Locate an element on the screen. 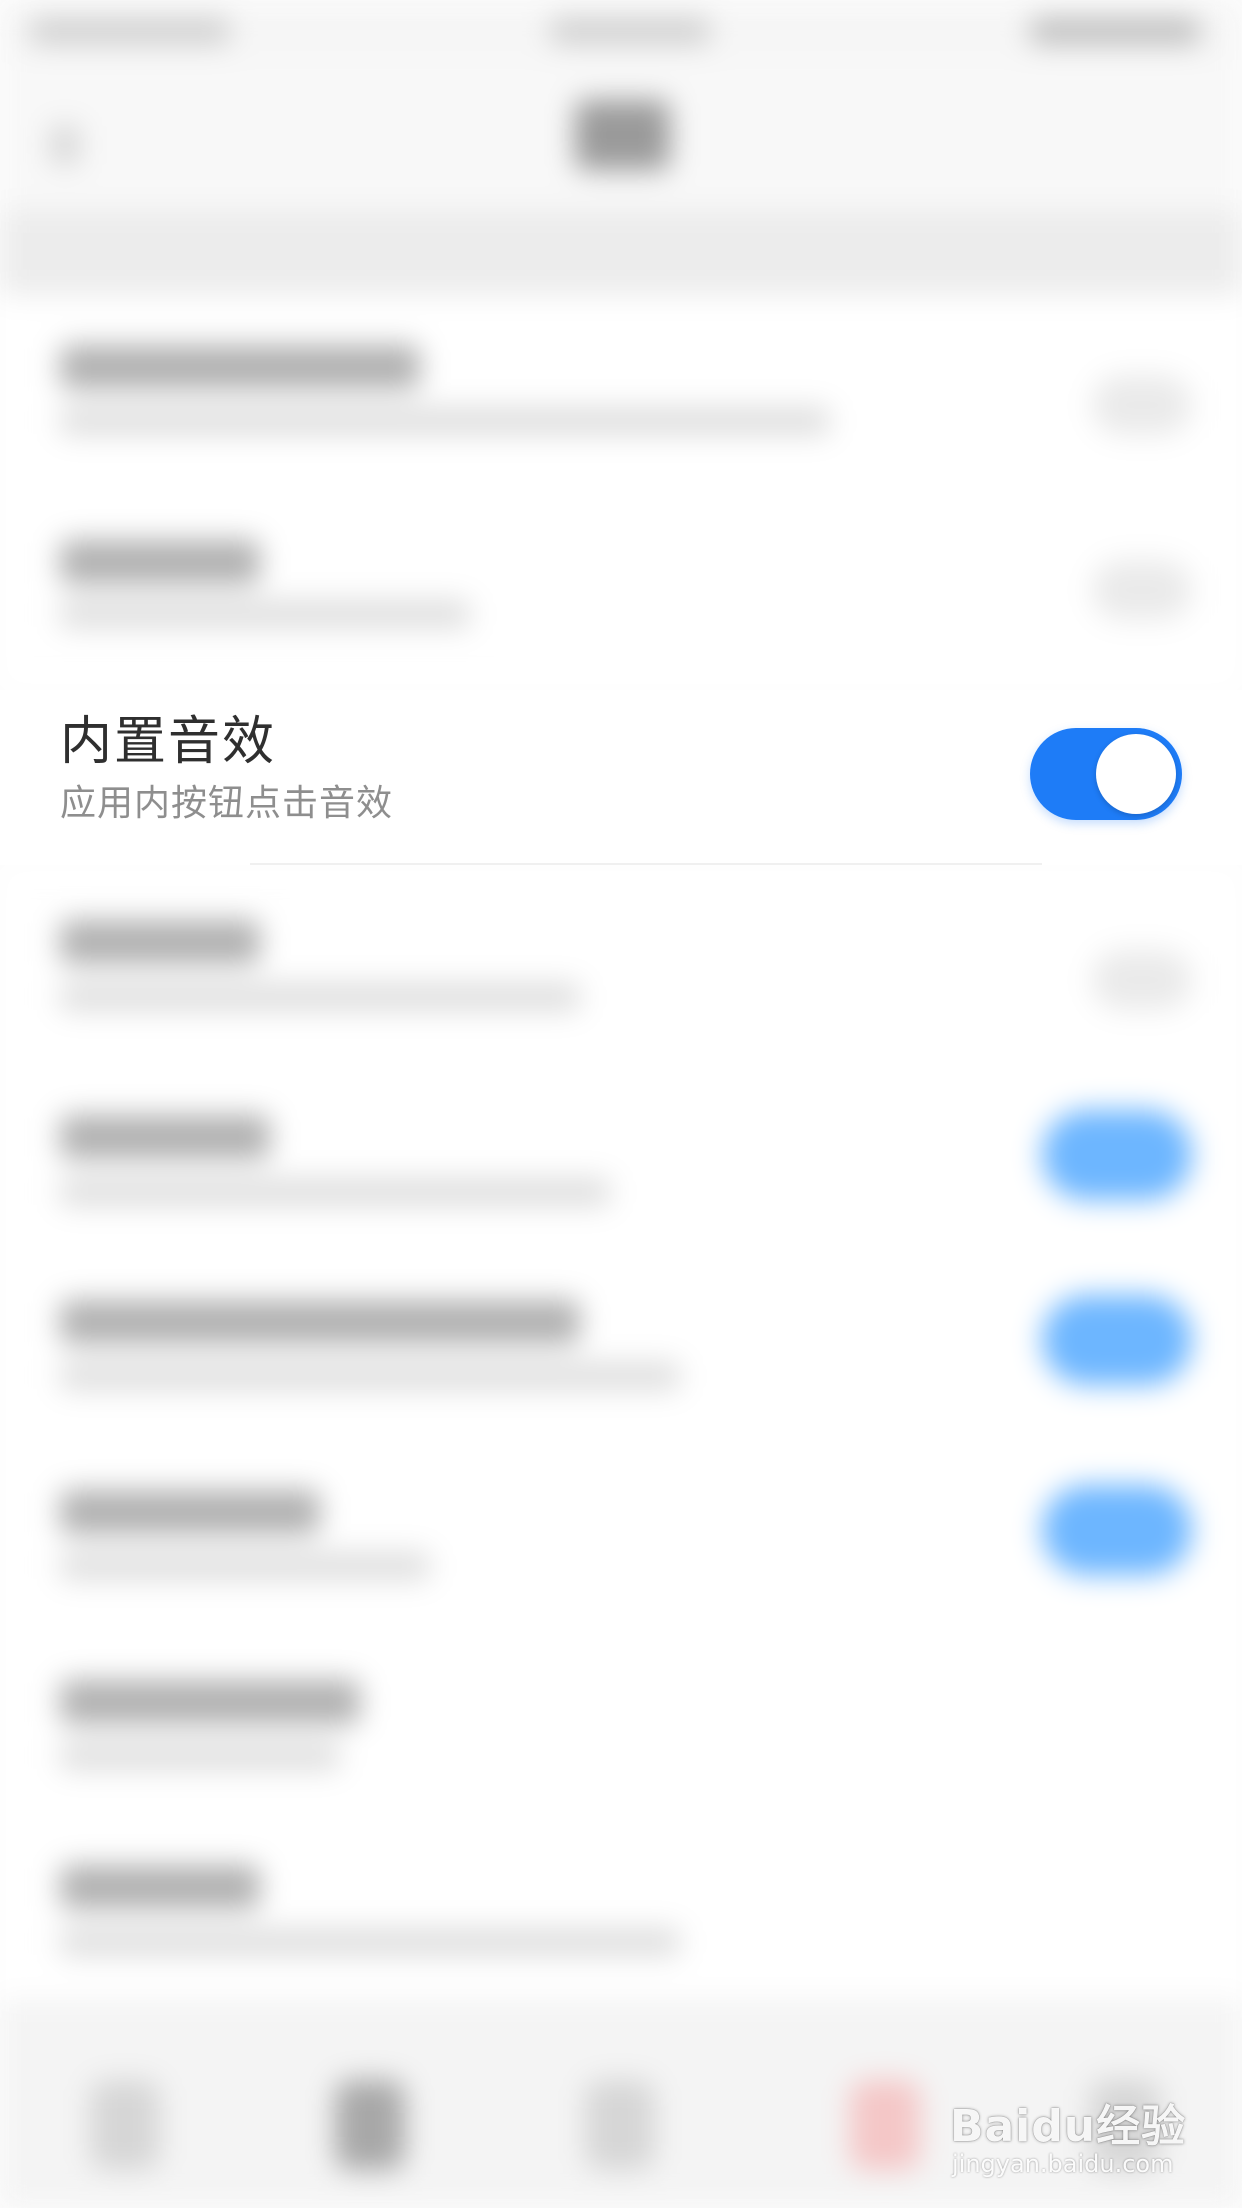  watermark-logo: Baidu经验 is located at coordinates (1068, 2126).